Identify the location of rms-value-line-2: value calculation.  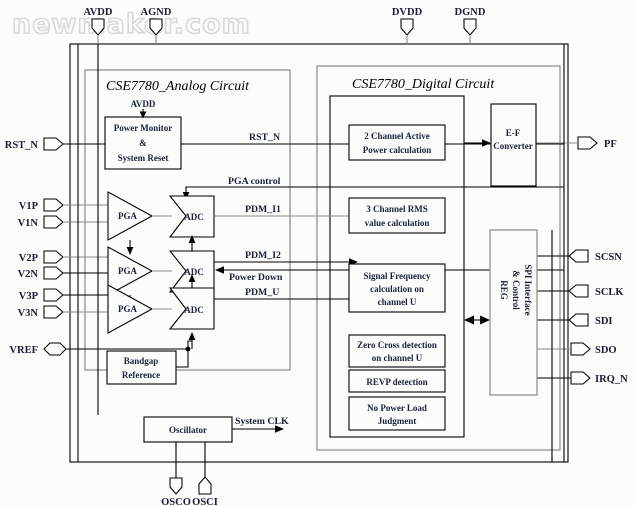
(397, 223).